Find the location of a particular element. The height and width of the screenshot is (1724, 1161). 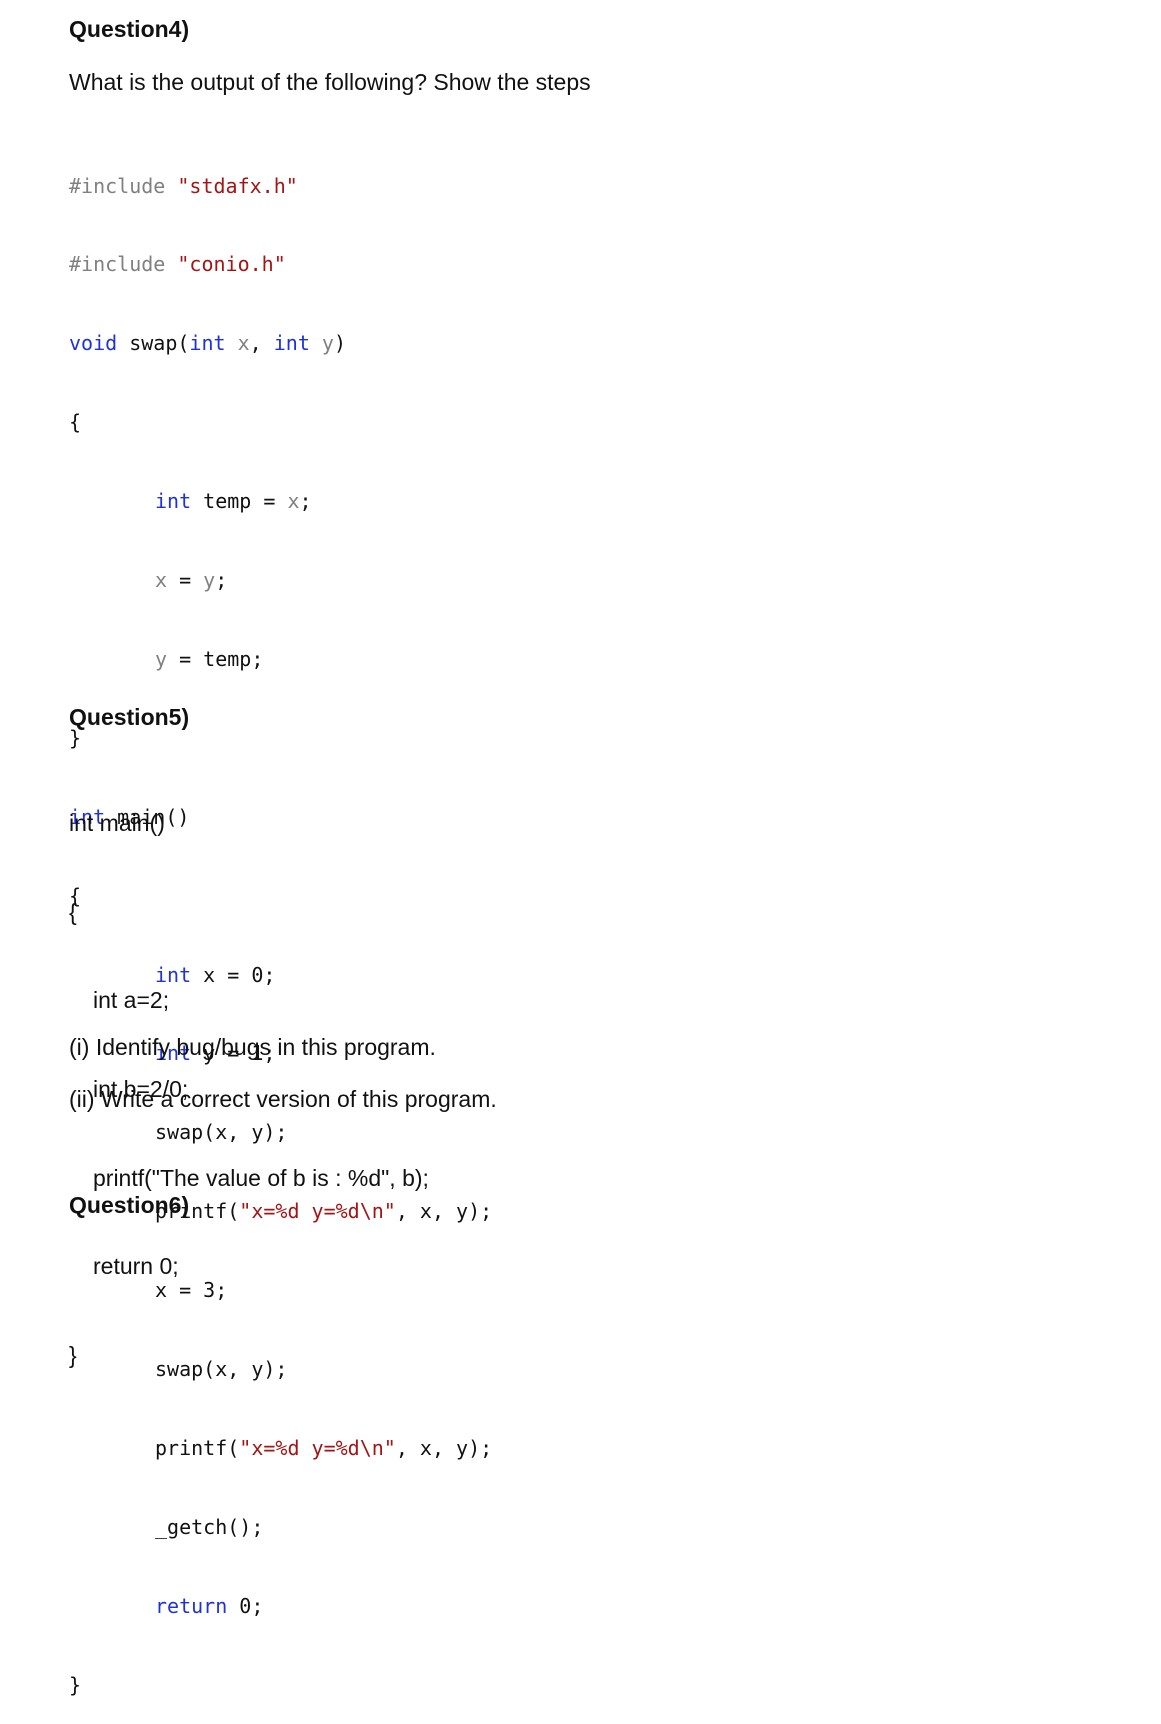

code-line-main-8: _getch(); is located at coordinates (209, 1526).